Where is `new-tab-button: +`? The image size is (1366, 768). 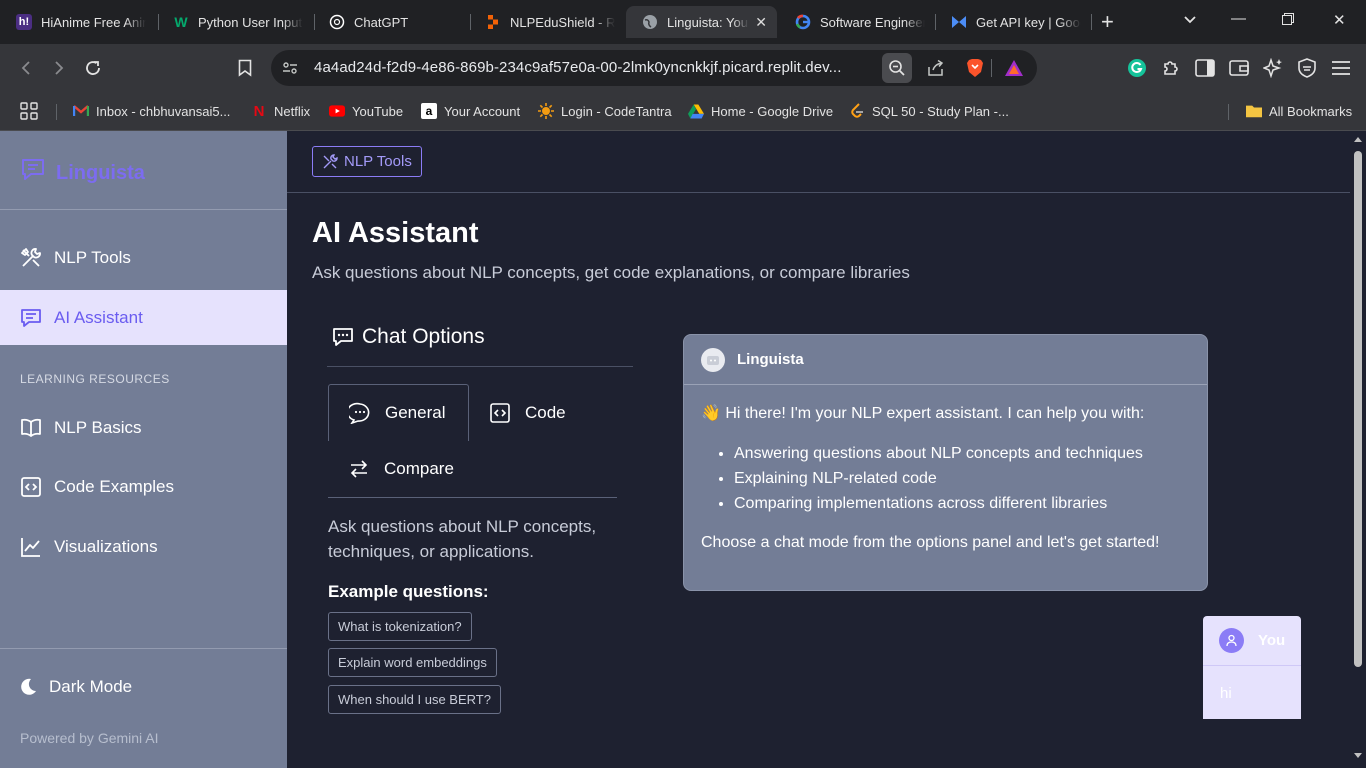 new-tab-button: + is located at coordinates (1107, 22).